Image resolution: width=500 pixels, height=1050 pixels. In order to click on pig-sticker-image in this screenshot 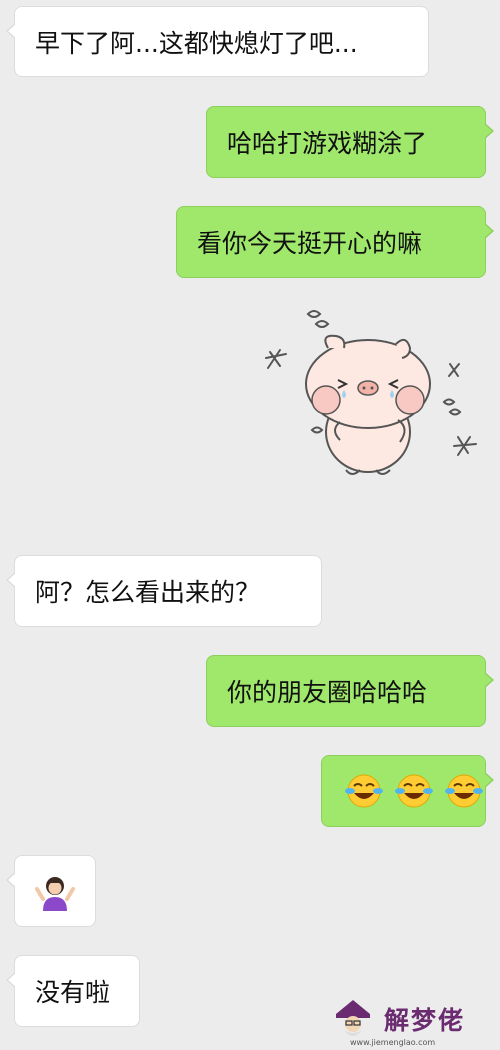, I will do `click(371, 392)`.